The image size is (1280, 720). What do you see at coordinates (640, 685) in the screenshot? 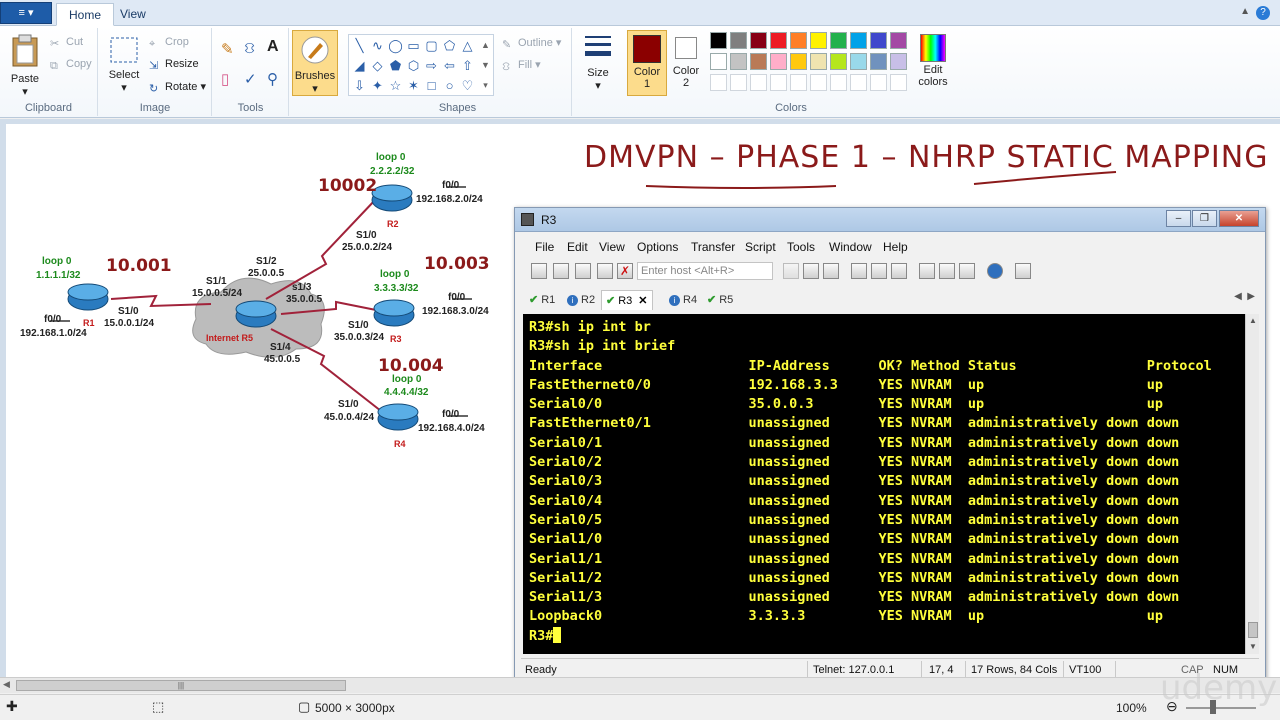
I see `canvas-horizontal-scrollbar: ◀ |||` at bounding box center [640, 685].